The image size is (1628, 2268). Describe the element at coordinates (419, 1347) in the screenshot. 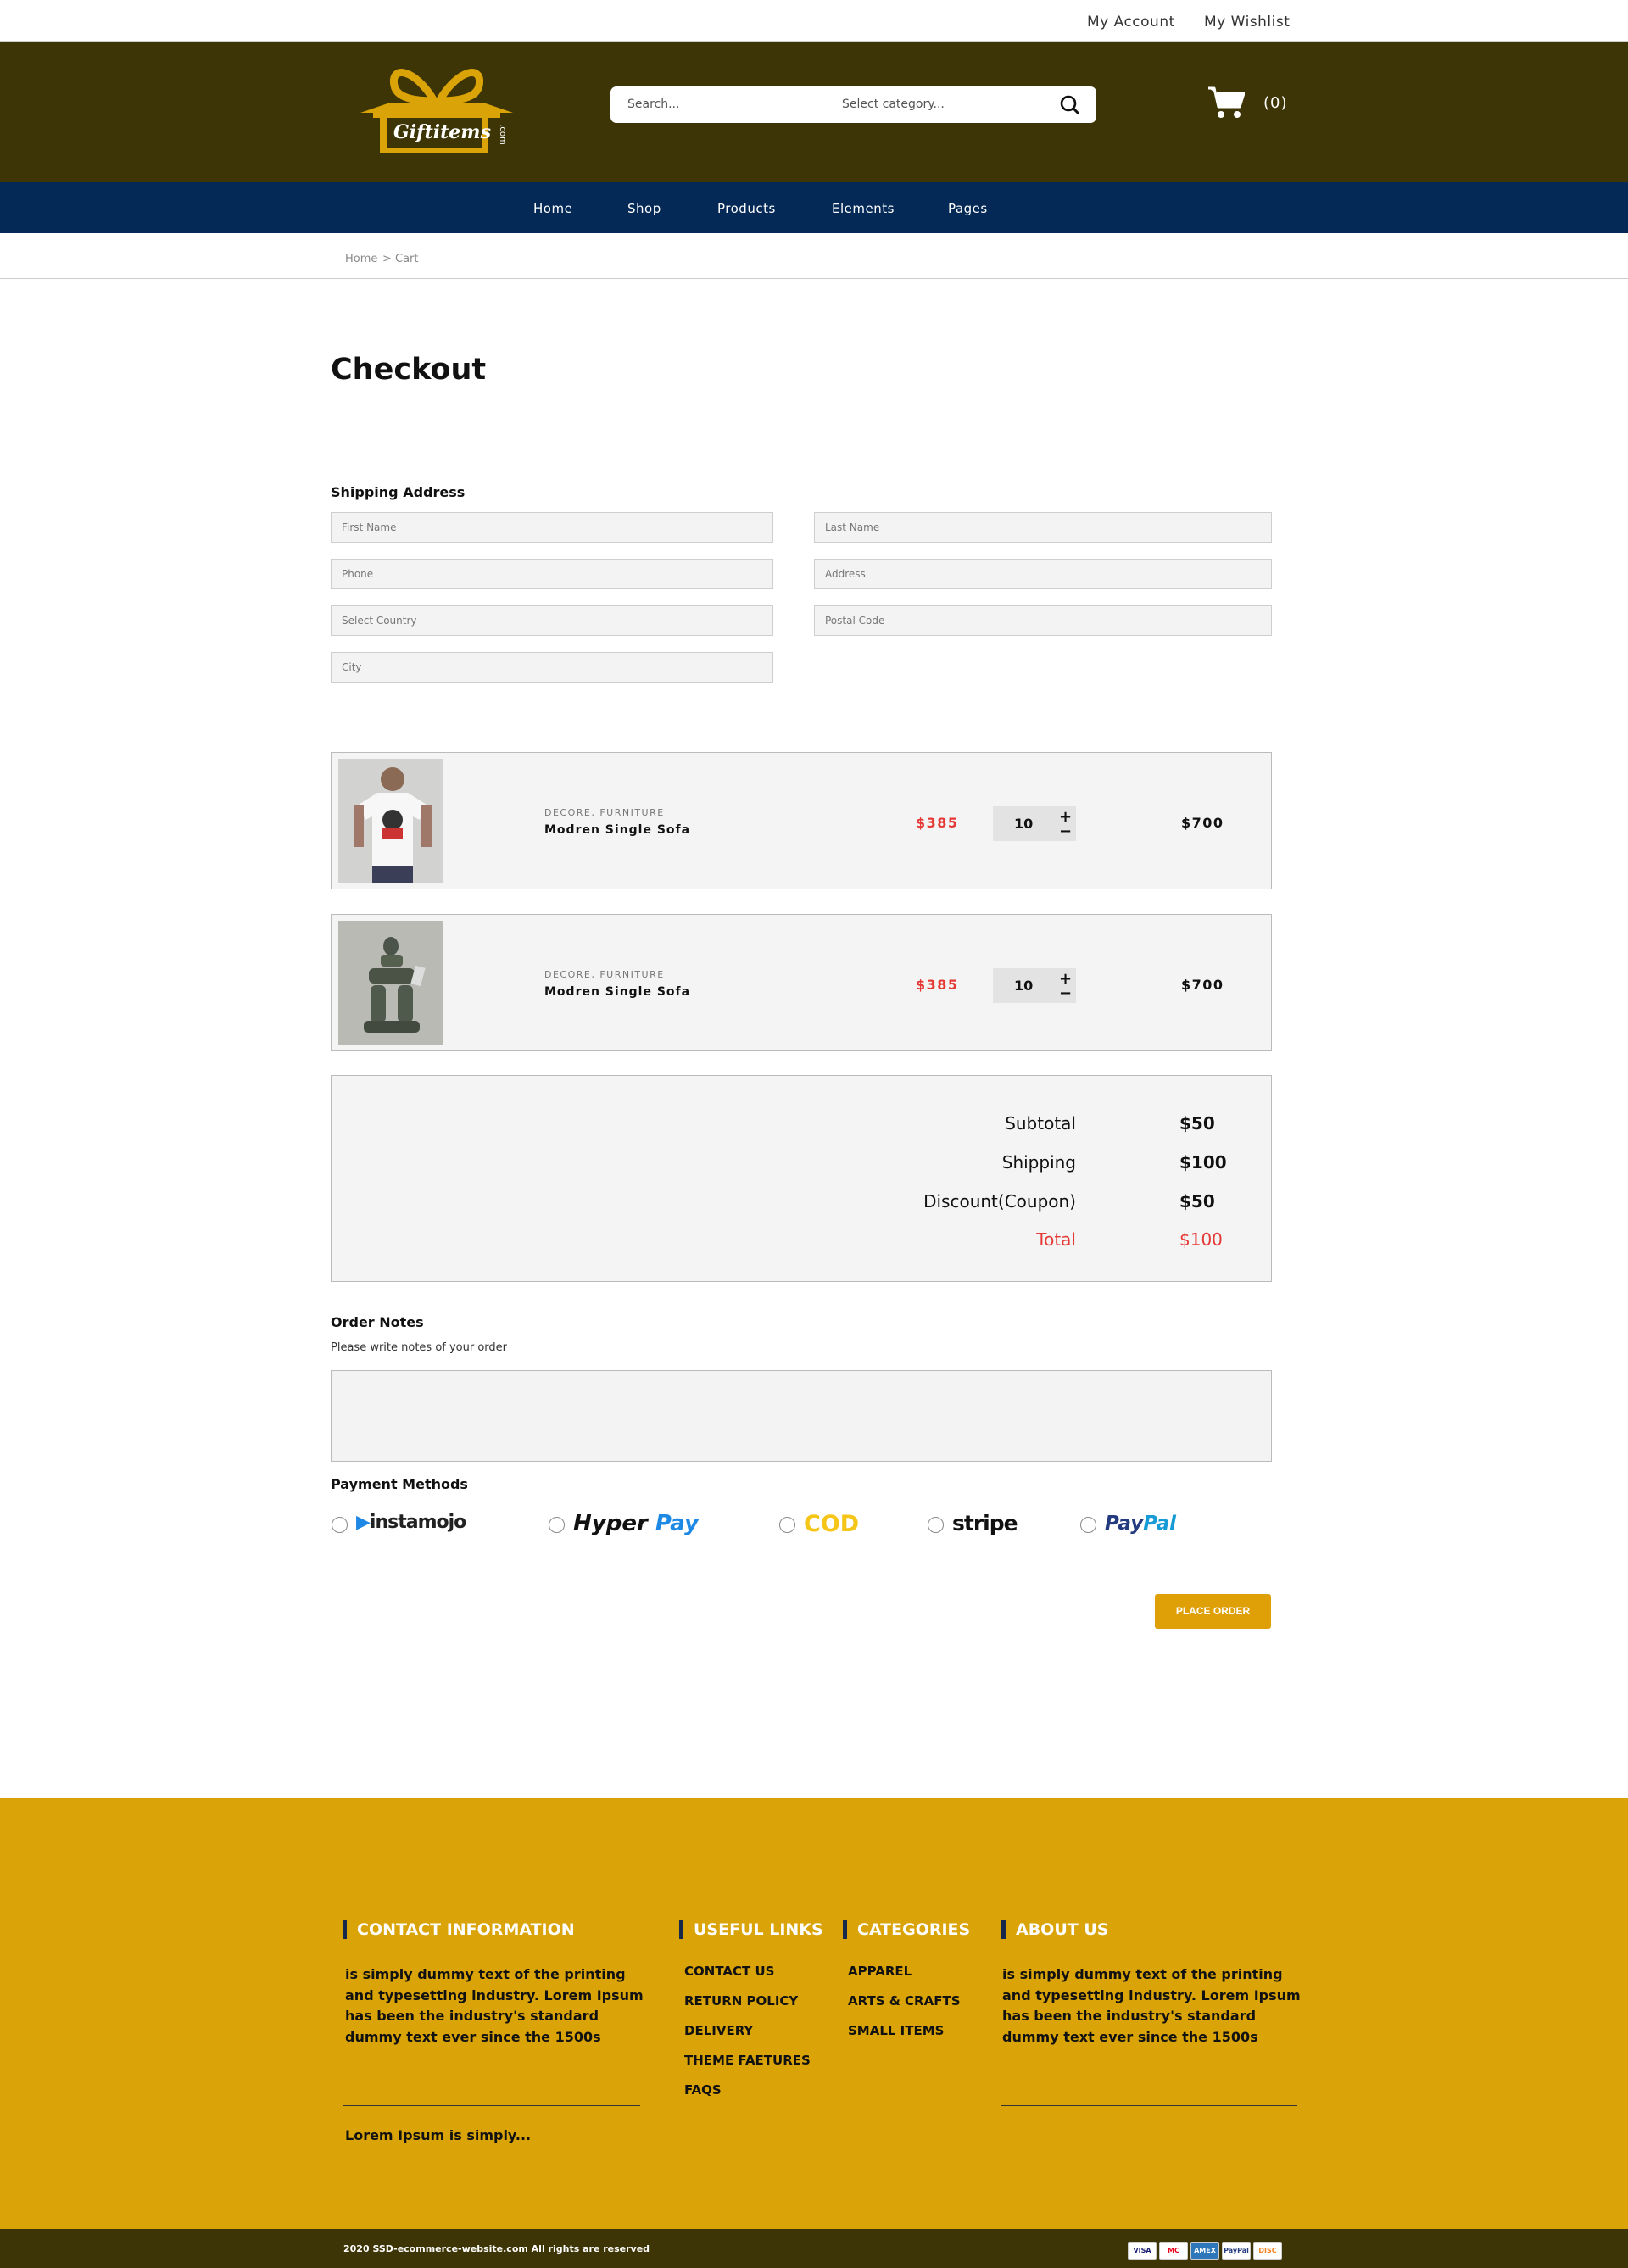

I see `order-notes-hint: Please write notes of your order` at that location.